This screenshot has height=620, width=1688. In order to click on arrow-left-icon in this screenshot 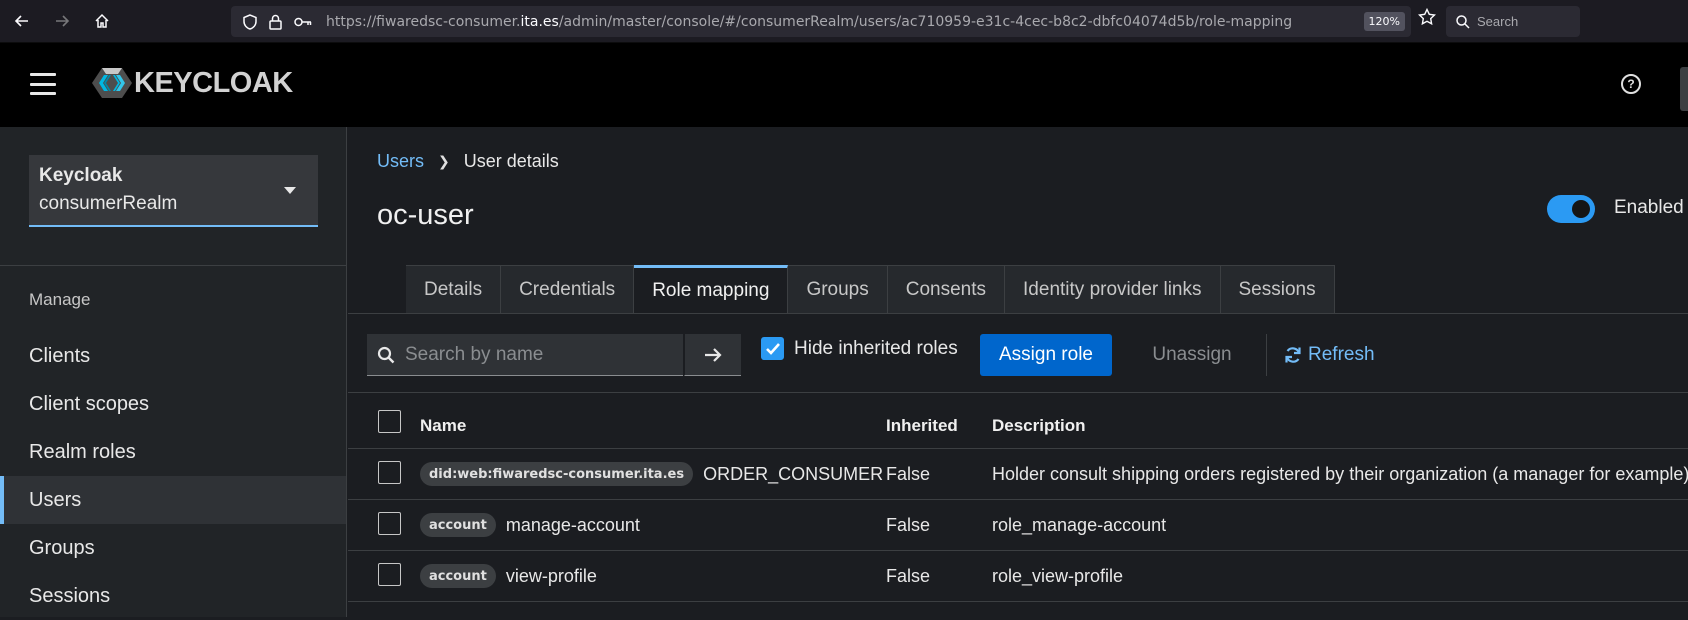, I will do `click(21, 21)`.